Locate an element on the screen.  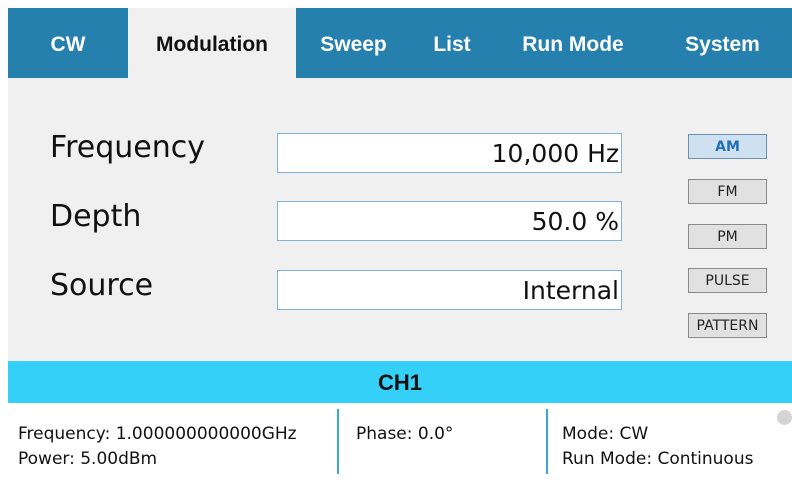
fm-button: FM is located at coordinates (727, 191).